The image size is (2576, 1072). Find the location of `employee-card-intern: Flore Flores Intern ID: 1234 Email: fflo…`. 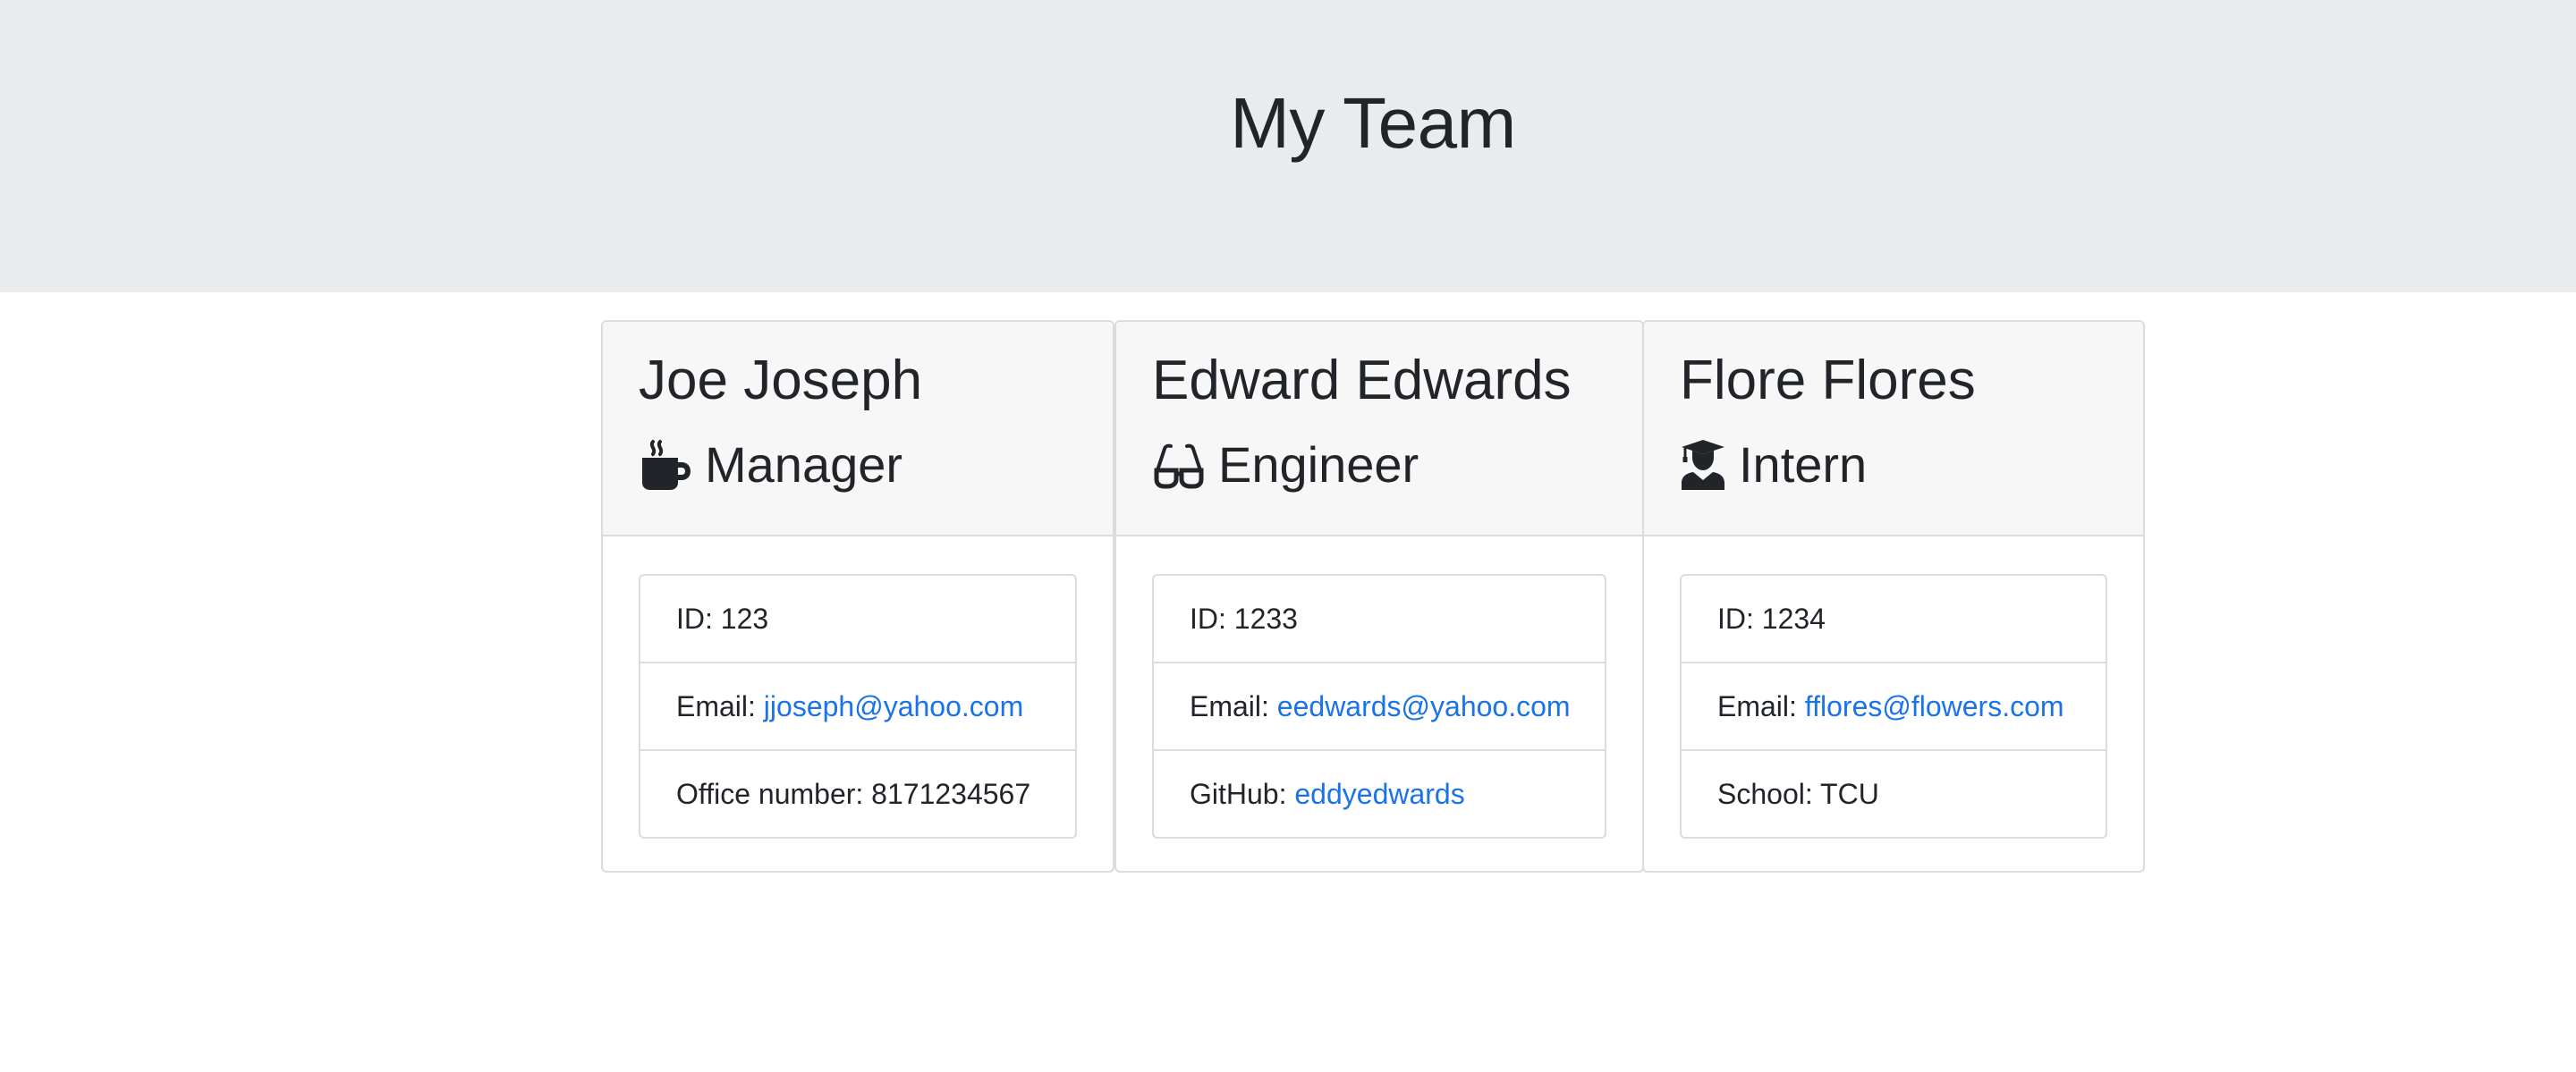

employee-card-intern: Flore Flores Intern ID: 1234 Email: fflo… is located at coordinates (1893, 596).